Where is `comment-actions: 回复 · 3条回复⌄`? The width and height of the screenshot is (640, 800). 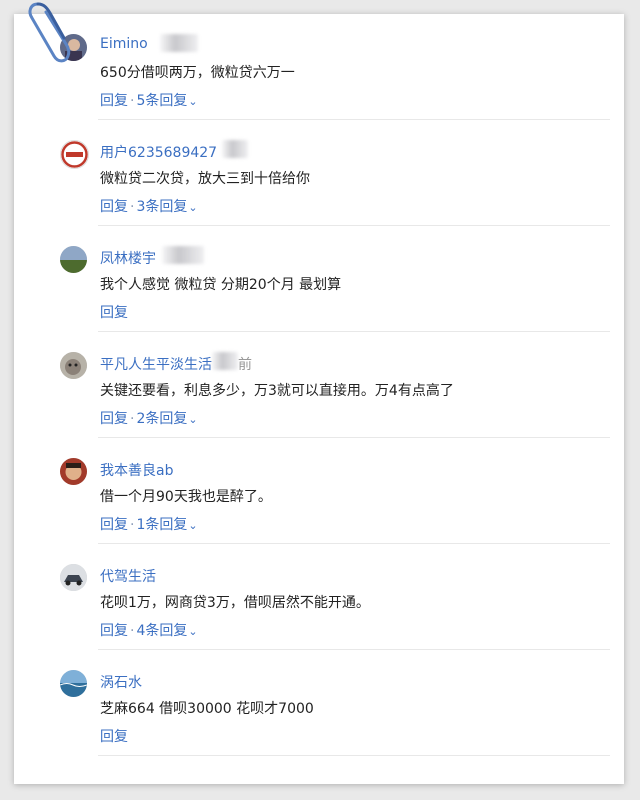
comment-actions: 回复 · 3条回复⌄ is located at coordinates (149, 207).